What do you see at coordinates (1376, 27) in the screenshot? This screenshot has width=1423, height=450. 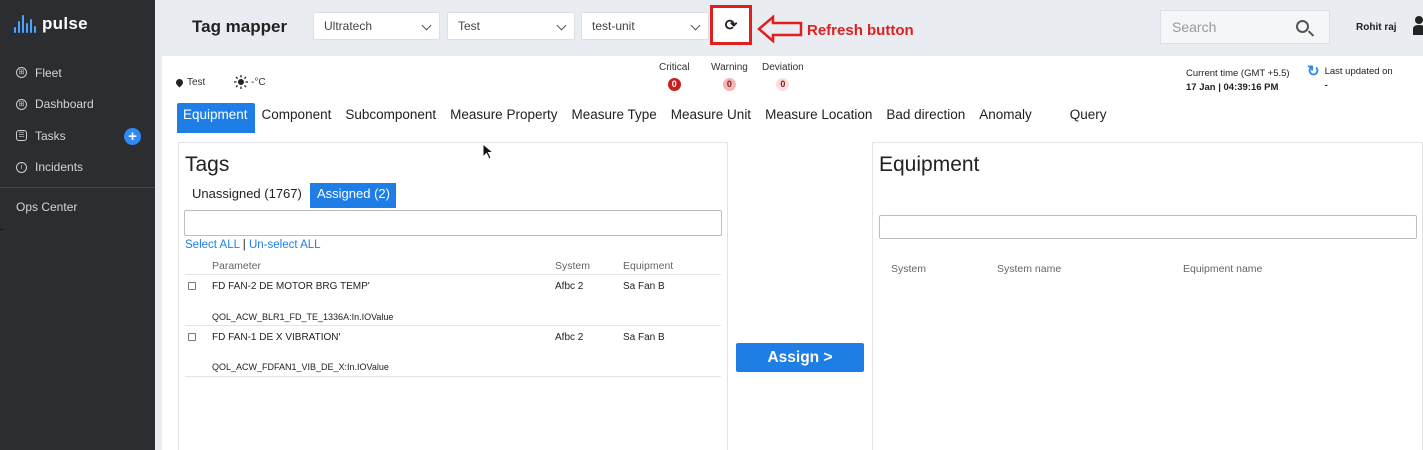 I see `user-name: Rohit raj` at bounding box center [1376, 27].